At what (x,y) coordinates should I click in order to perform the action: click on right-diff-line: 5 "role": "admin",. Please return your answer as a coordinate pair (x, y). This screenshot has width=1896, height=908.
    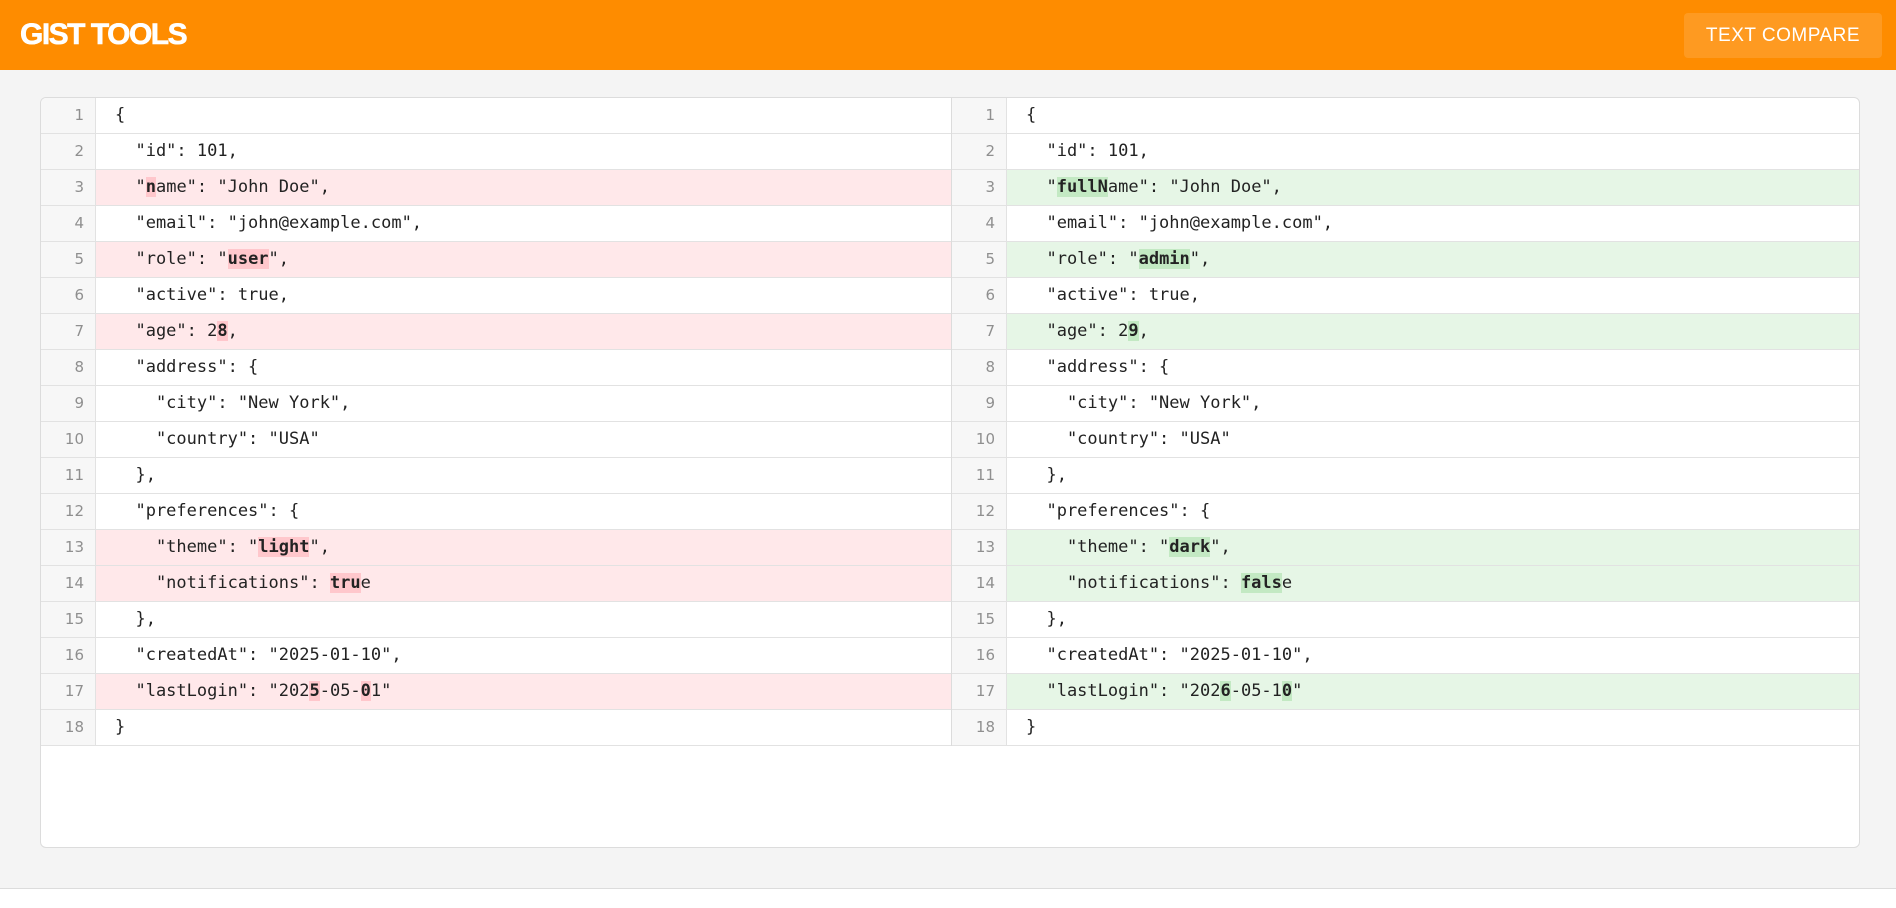
    Looking at the image, I should click on (1405, 260).